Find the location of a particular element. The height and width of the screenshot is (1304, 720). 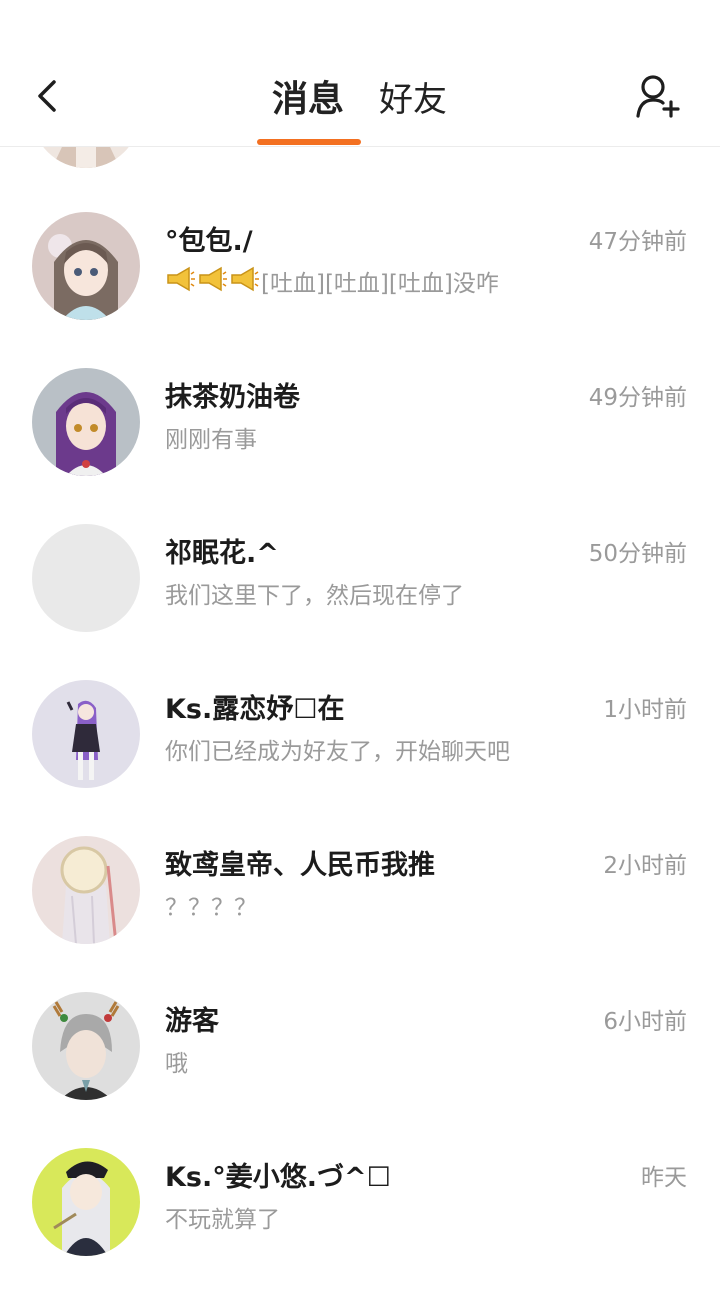

list-item: Ks.°姜小悠.づ^☐ 昨天 不玩就算了 is located at coordinates (360, 1226).